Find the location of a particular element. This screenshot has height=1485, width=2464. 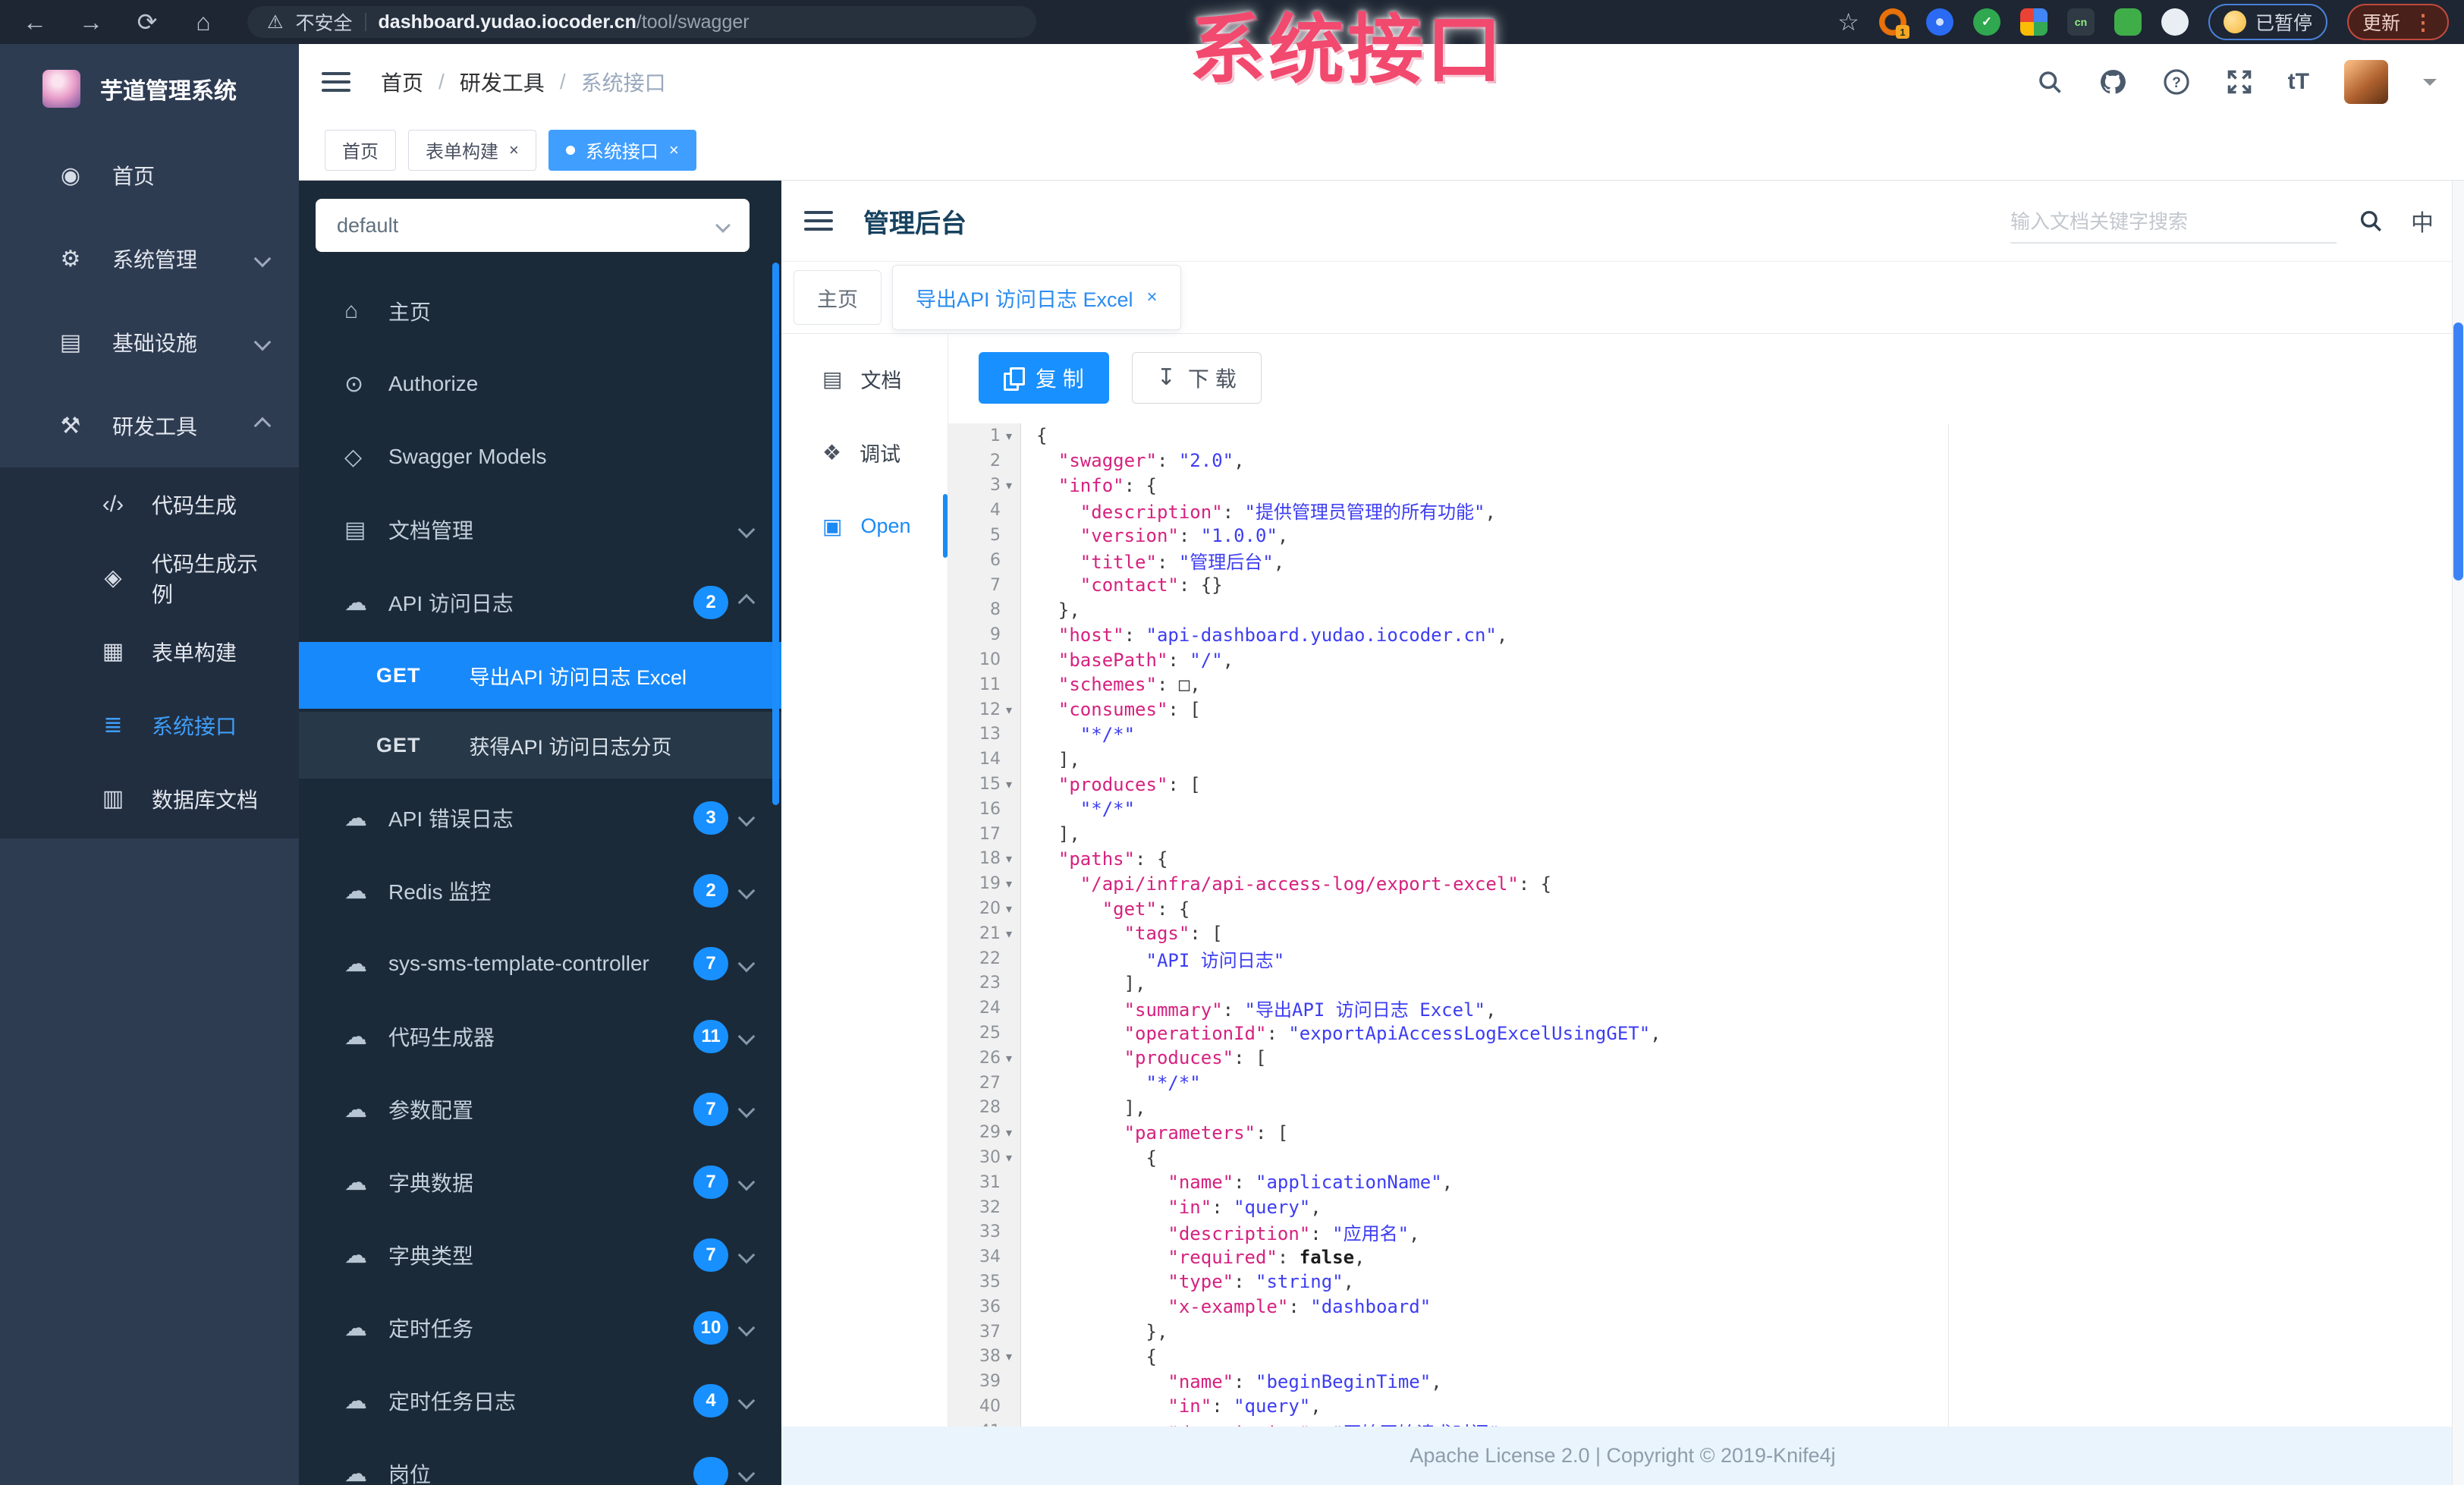

api-sidebar-item: ☁ API 错误日志 3 is located at coordinates (540, 818).